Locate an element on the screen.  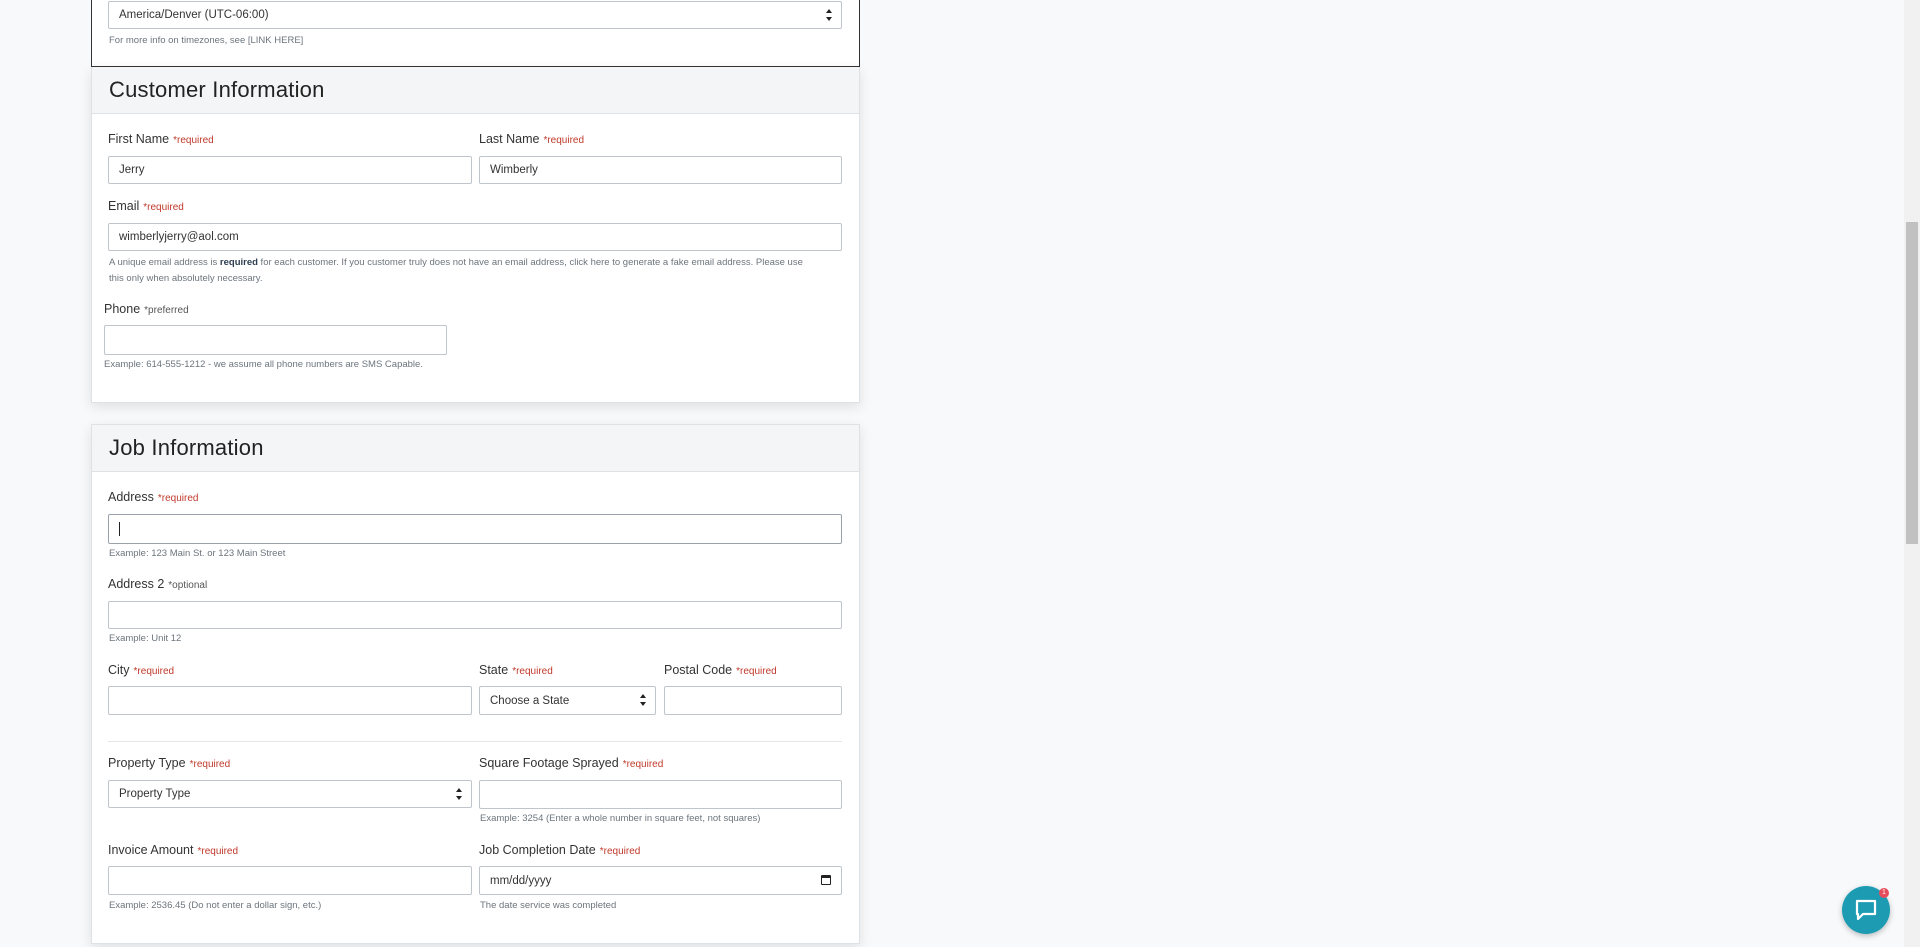
sqft-label: Square Footage Sprayed *required is located at coordinates (571, 763).